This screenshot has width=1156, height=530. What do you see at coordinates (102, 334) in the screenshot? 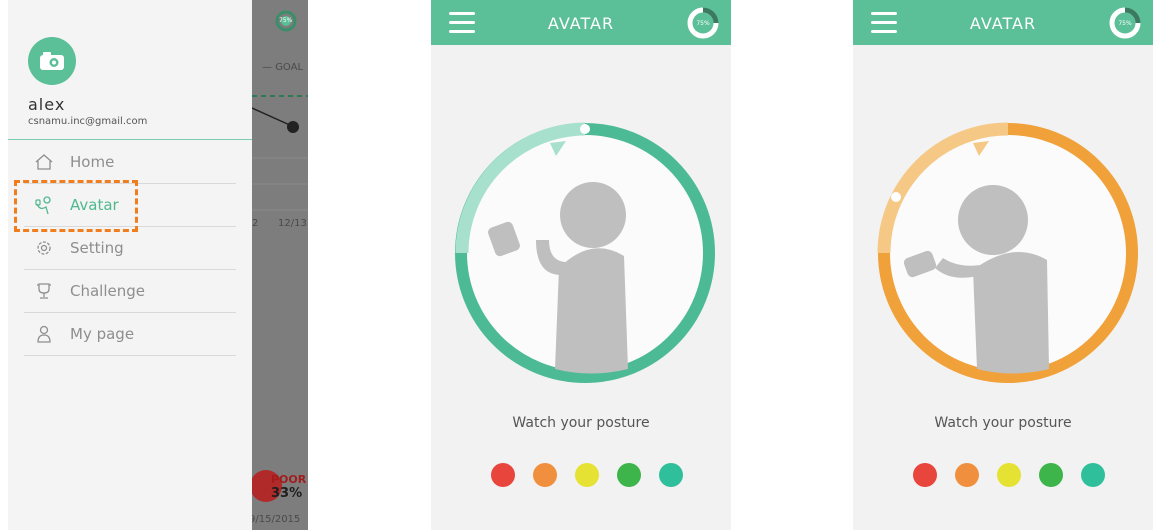
I see `menu-label: My page` at bounding box center [102, 334].